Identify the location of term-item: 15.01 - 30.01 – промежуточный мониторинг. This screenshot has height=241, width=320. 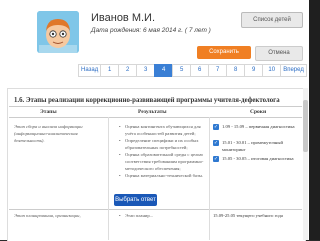
(252, 146).